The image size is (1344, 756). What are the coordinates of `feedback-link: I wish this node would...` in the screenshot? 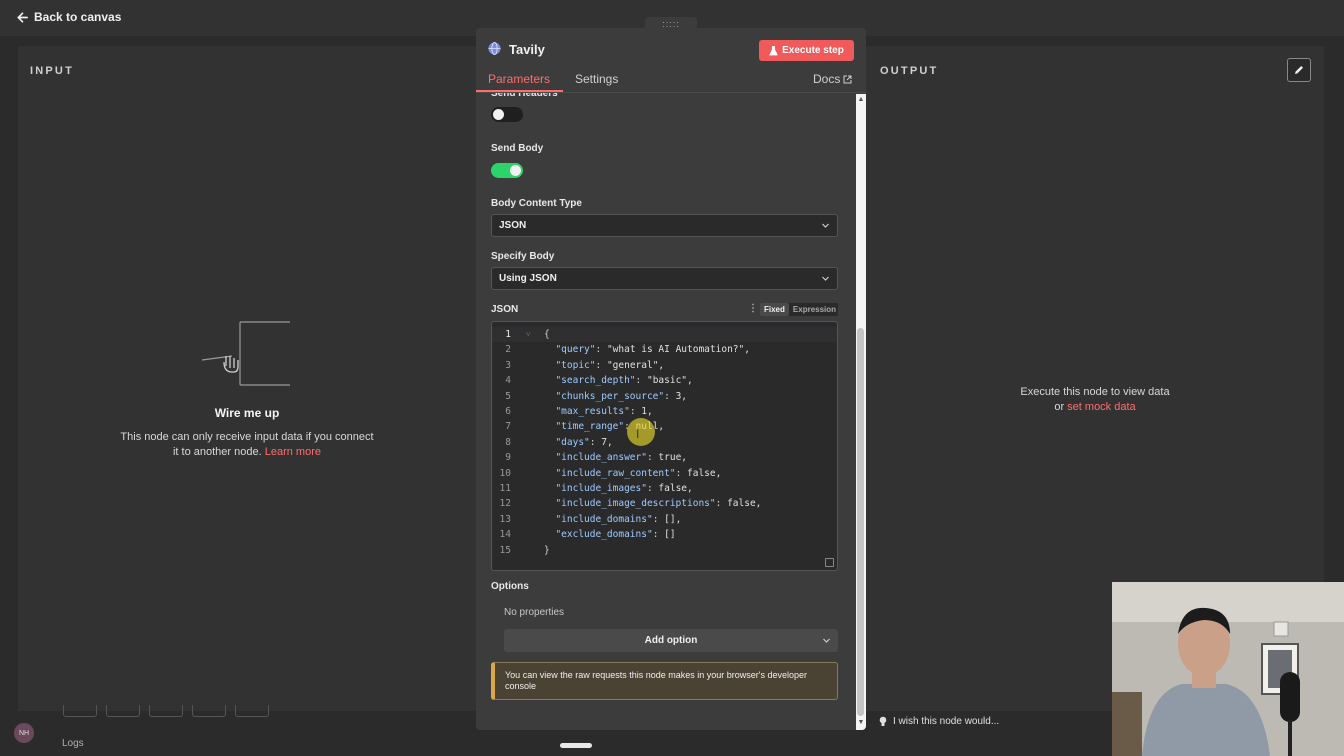 It's located at (939, 721).